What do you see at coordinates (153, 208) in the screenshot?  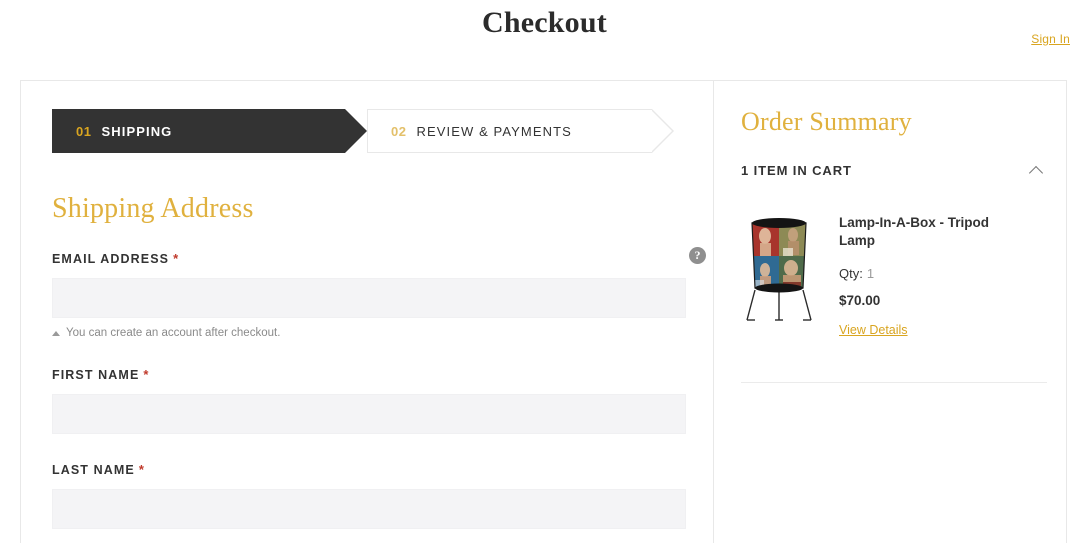 I see `shipping-address-heading: Shipping Address` at bounding box center [153, 208].